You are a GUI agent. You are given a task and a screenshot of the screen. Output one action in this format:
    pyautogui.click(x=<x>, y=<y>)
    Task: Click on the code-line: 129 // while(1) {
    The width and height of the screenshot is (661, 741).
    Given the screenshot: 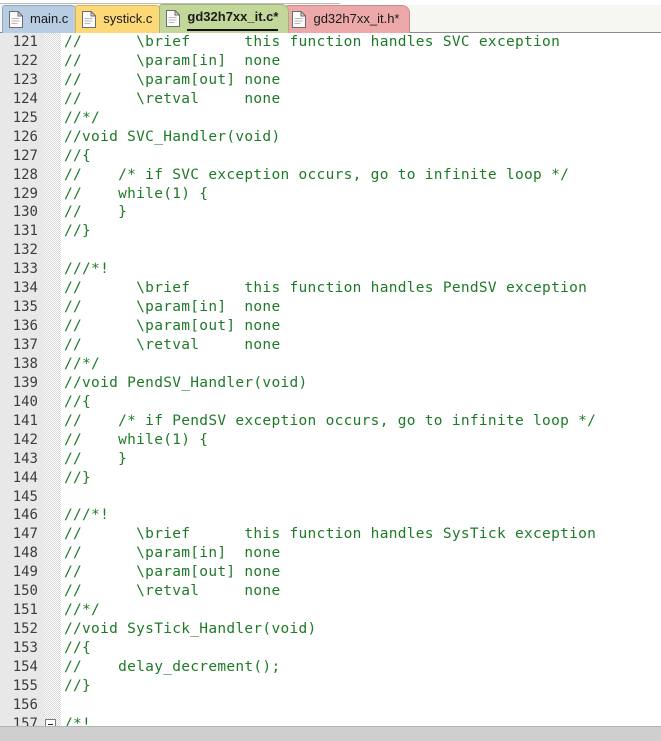 What is the action you would take?
    pyautogui.click(x=330, y=194)
    